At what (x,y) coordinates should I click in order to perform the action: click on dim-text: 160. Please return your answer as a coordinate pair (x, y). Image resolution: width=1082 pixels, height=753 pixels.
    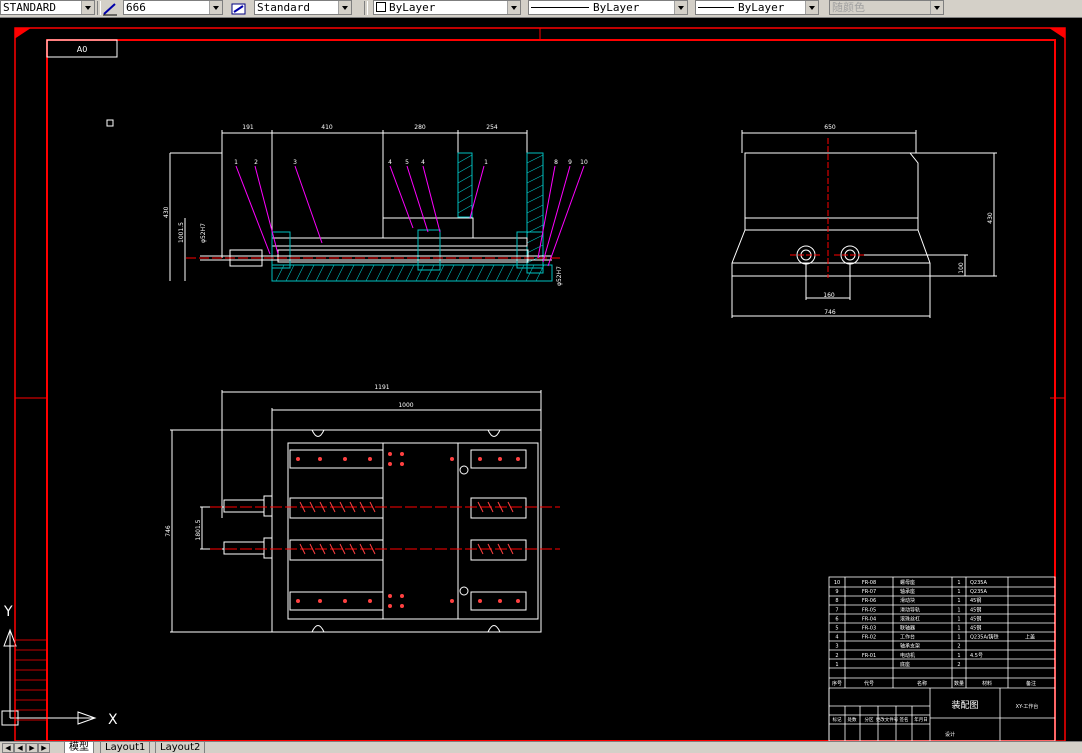
    Looking at the image, I should click on (829, 295).